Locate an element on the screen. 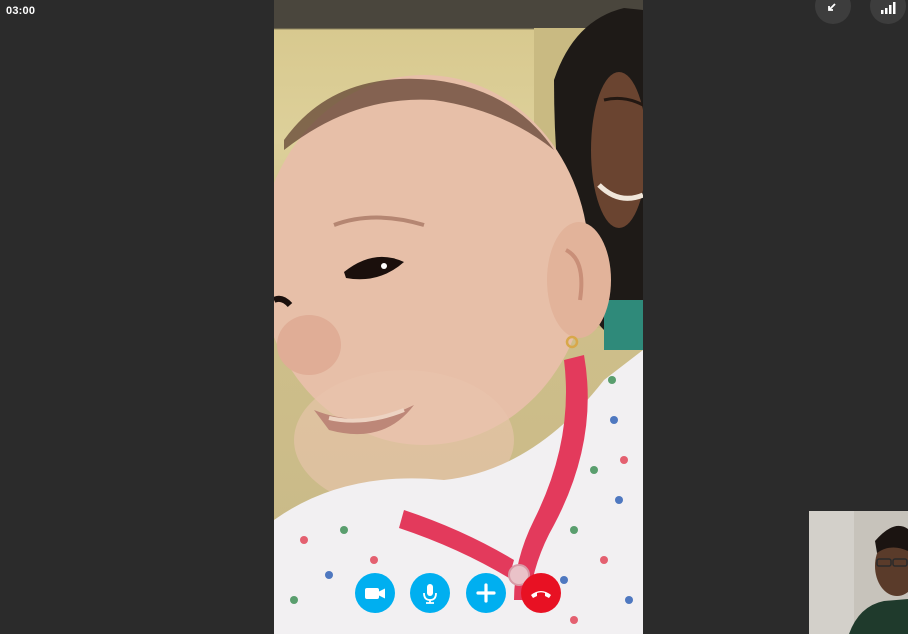  video-camera-icon is located at coordinates (375, 593).